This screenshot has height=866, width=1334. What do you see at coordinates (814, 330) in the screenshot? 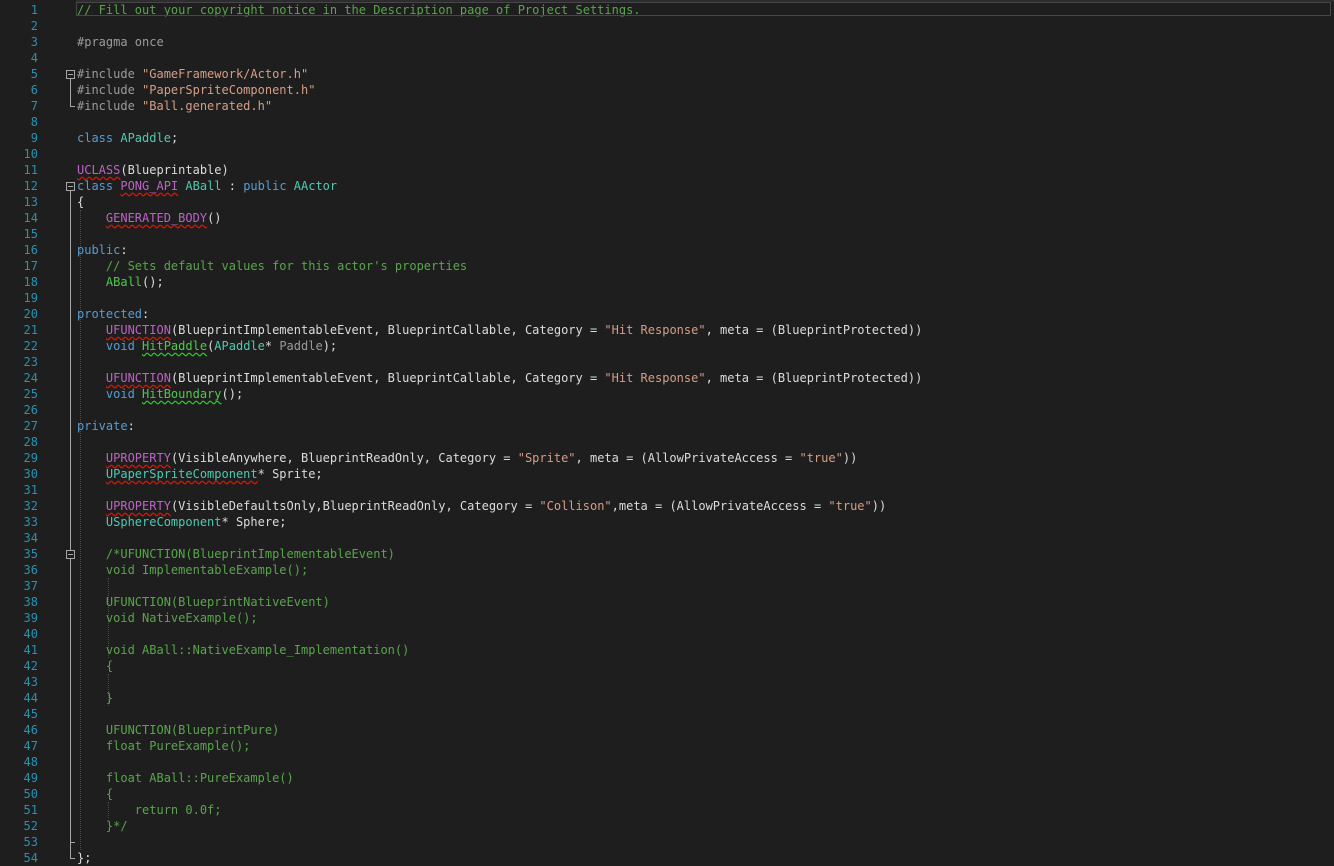
I see `code-token: , meta = (BlueprintProtected))` at bounding box center [814, 330].